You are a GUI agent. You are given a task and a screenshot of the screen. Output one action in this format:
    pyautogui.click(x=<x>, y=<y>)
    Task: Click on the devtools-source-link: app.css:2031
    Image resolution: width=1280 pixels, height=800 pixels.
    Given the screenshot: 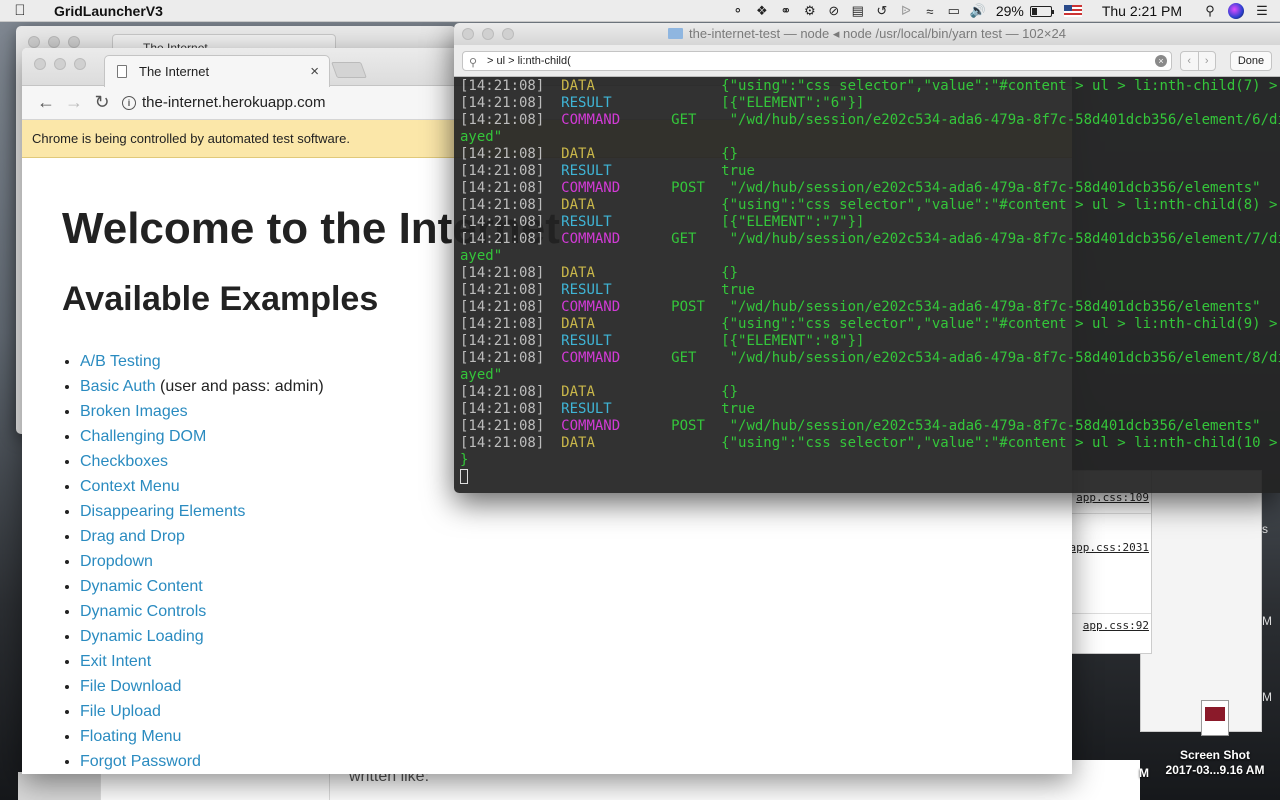 What is the action you would take?
    pyautogui.click(x=1109, y=547)
    